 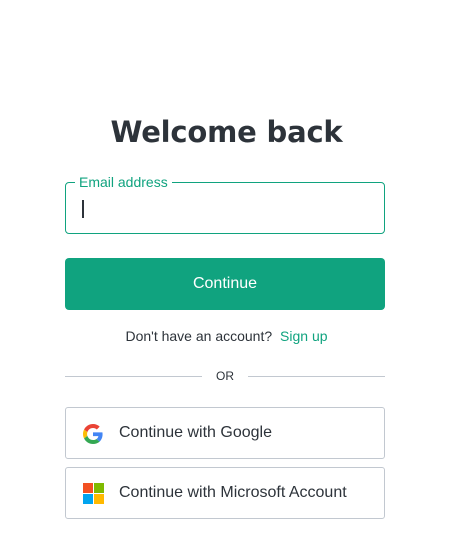 I want to click on ms-logo-yellow-square, so click(x=99, y=499).